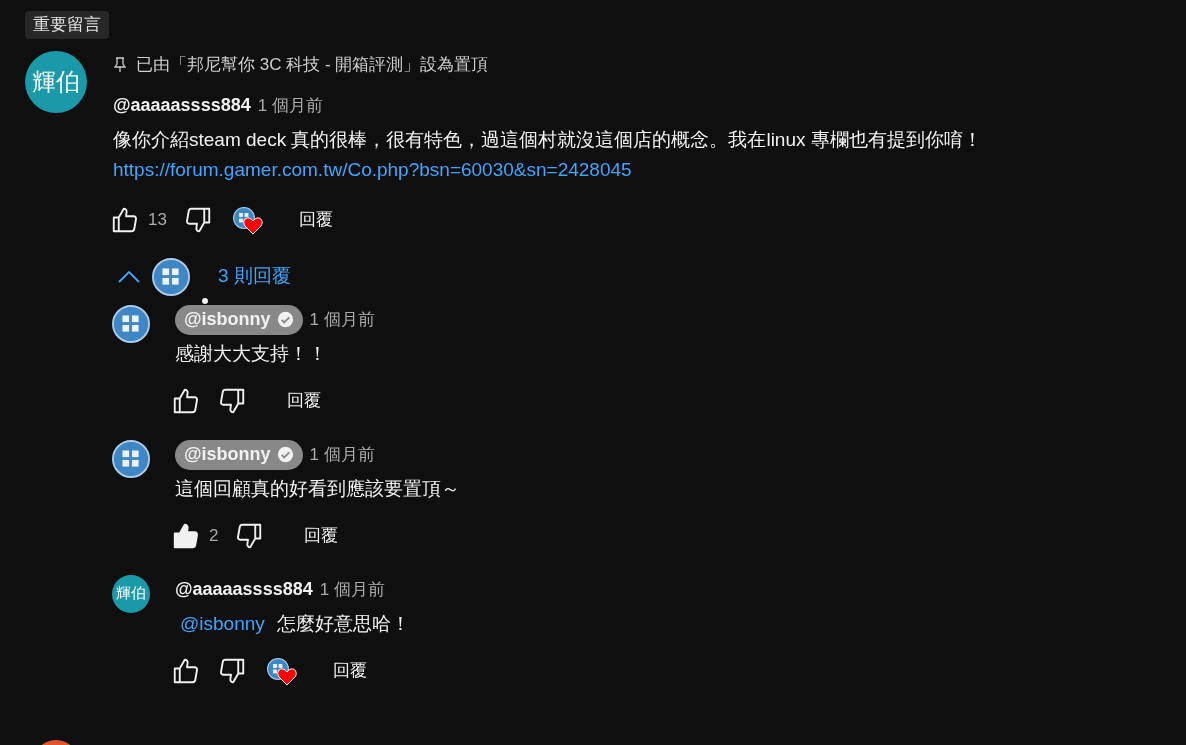 The width and height of the screenshot is (1186, 745). What do you see at coordinates (120, 64) in the screenshot?
I see `pin-icon` at bounding box center [120, 64].